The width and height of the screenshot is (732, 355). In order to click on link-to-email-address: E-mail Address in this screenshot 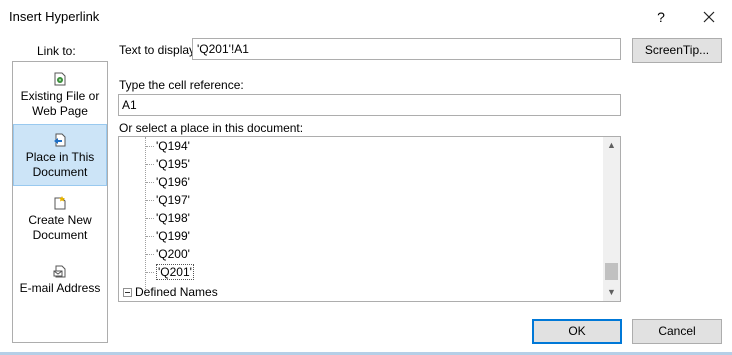, I will do `click(60, 285)`.